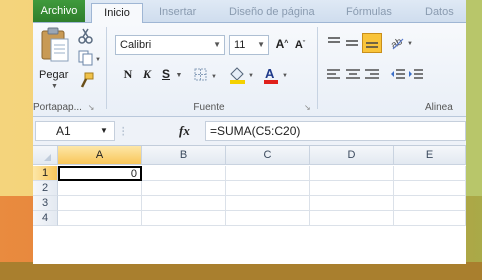 Image resolution: width=482 pixels, height=280 pixels. Describe the element at coordinates (126, 131) in the screenshot. I see `resize-handle-icon: ⁝` at that location.